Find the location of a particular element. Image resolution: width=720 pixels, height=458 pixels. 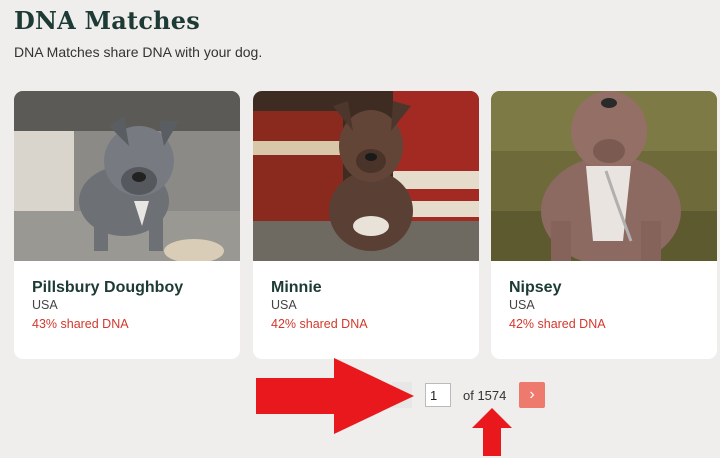

chevron-right-icon: › is located at coordinates (532, 394).